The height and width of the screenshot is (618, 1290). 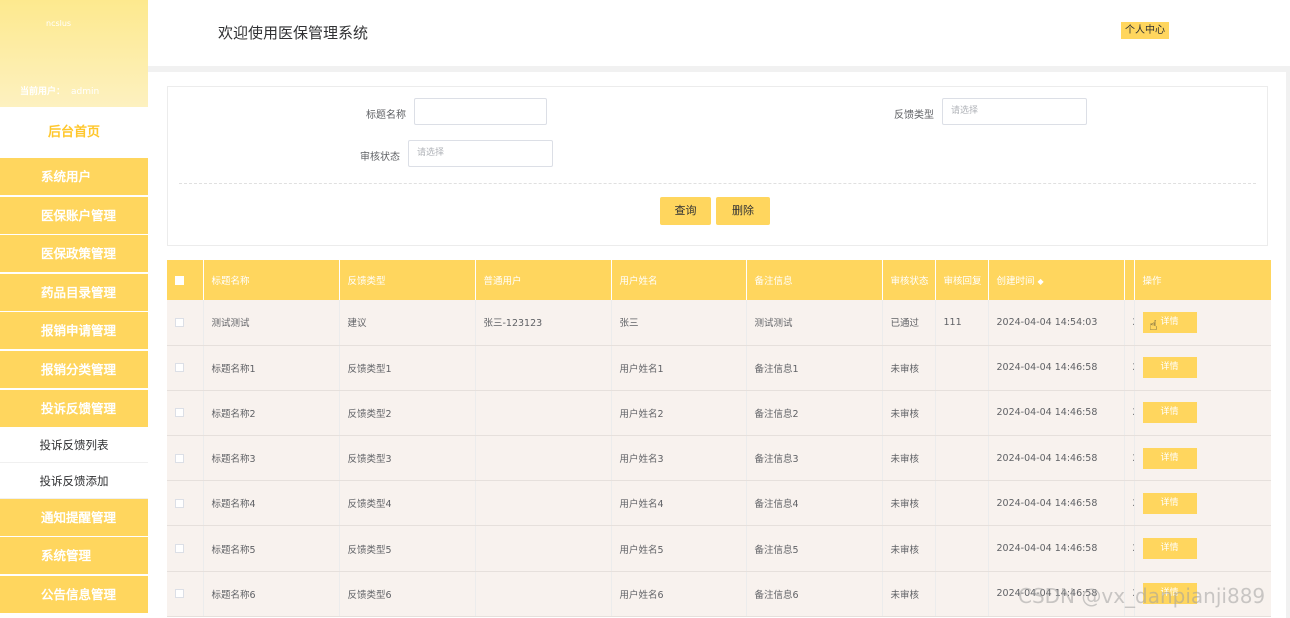 What do you see at coordinates (1014, 111) in the screenshot?
I see `feedback-type-select: 请选择` at bounding box center [1014, 111].